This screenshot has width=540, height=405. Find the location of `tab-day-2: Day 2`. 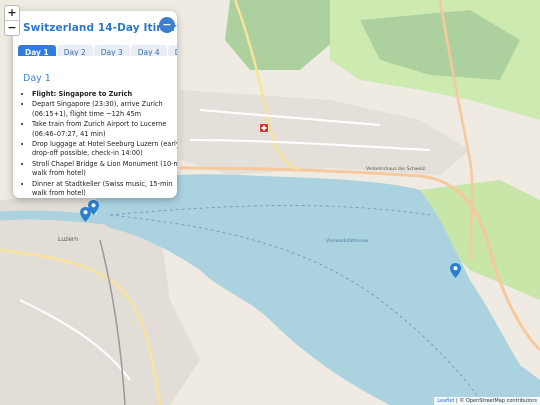

tab-day-2: Day 2 is located at coordinates (74, 50).